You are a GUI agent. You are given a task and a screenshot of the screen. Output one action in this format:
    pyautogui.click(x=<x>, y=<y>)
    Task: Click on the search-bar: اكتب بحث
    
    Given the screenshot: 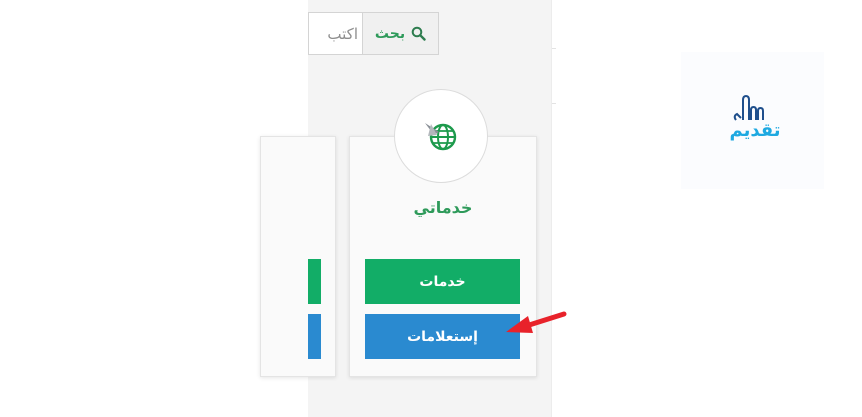 What is the action you would take?
    pyautogui.click(x=373, y=33)
    